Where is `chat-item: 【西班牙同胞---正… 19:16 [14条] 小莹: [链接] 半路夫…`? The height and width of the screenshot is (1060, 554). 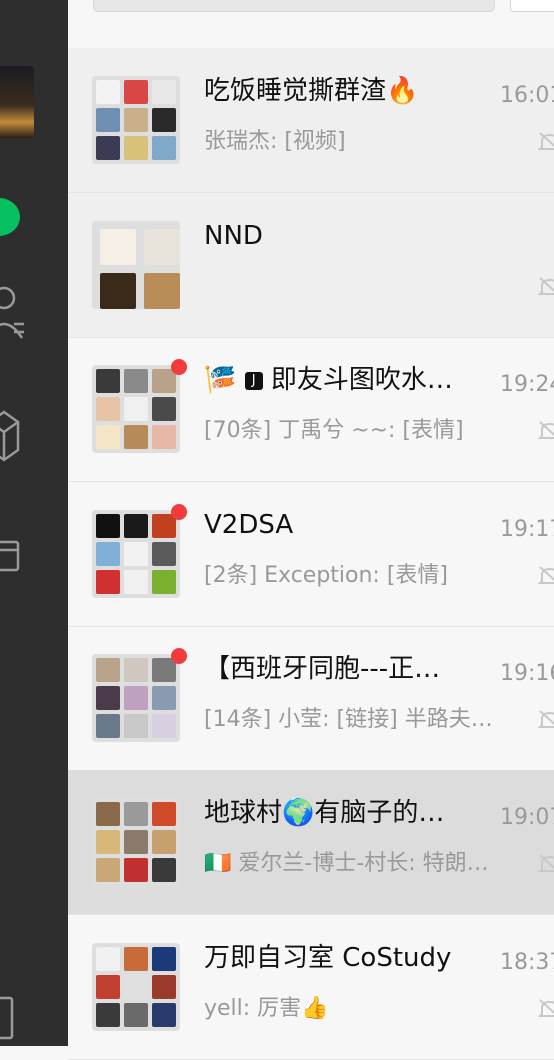
chat-item: 【西班牙同胞---正… 19:16 [14条] 小莹: [链接] 半路夫… is located at coordinates (311, 698).